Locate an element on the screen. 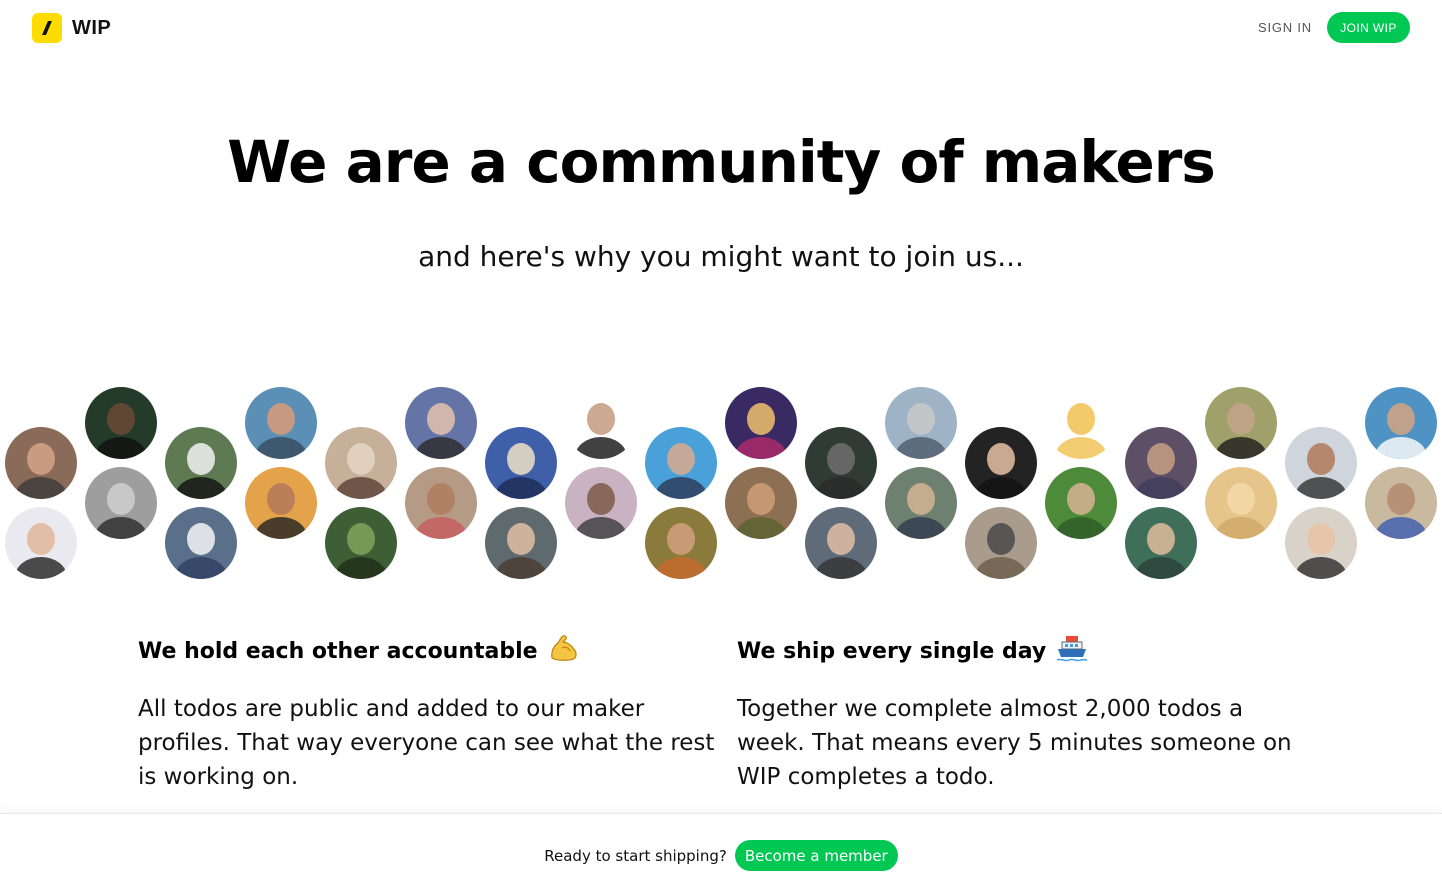  logo-mark-icon is located at coordinates (47, 28).